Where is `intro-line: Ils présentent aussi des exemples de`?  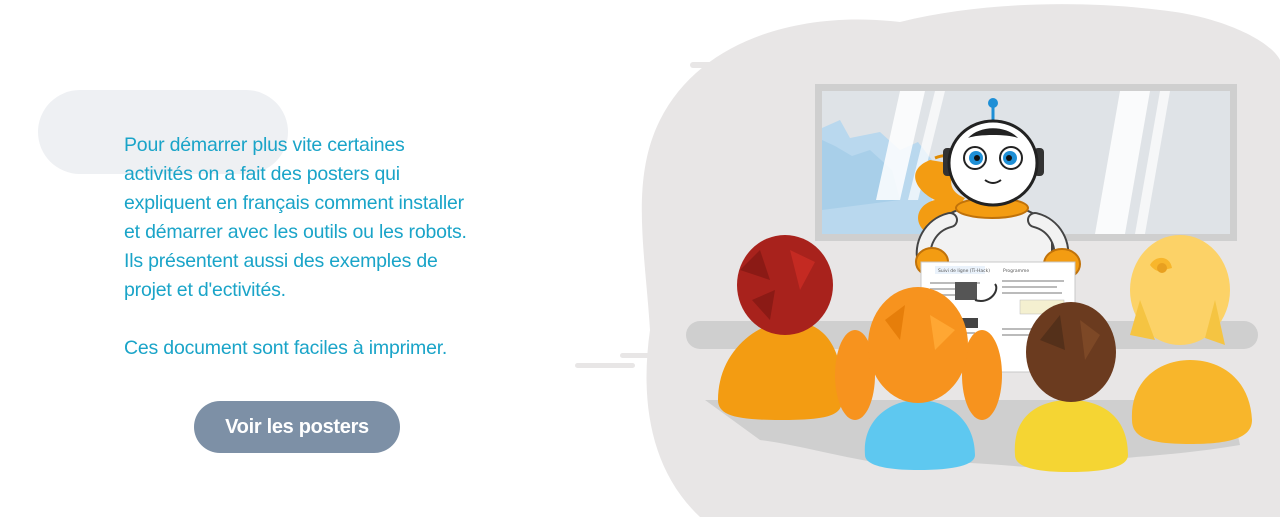
intro-line: Ils présentent aussi des exemples de is located at coordinates (281, 261).